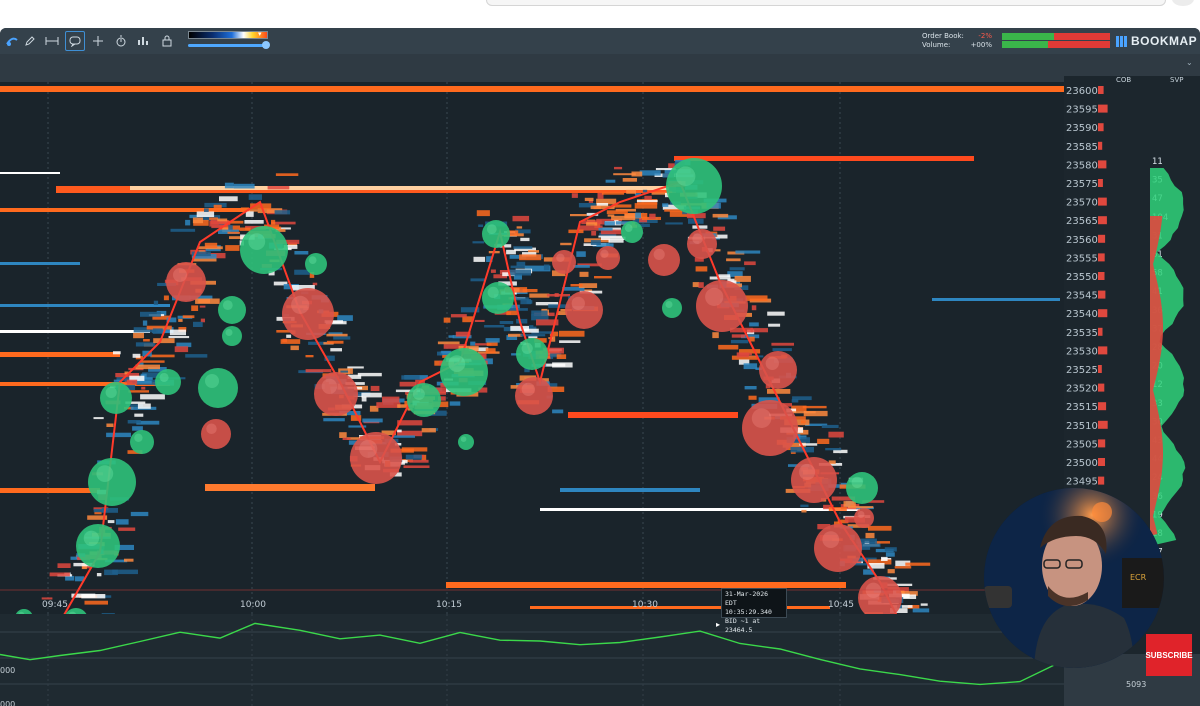 This screenshot has height=706, width=1200. Describe the element at coordinates (1082, 221) in the screenshot. I see `price-ladder-label: 23565` at that location.